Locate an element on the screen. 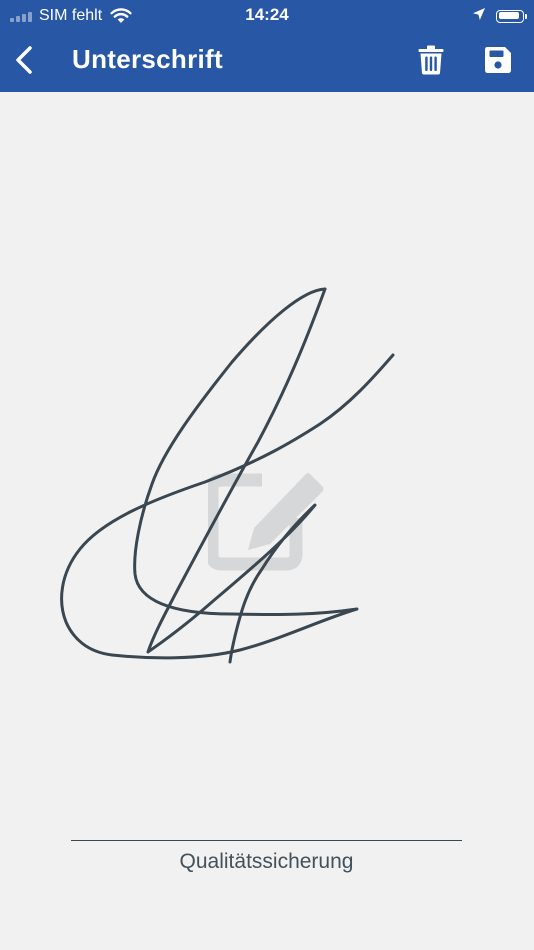 Image resolution: width=534 pixels, height=950 pixels. save-signature-button is located at coordinates (498, 60).